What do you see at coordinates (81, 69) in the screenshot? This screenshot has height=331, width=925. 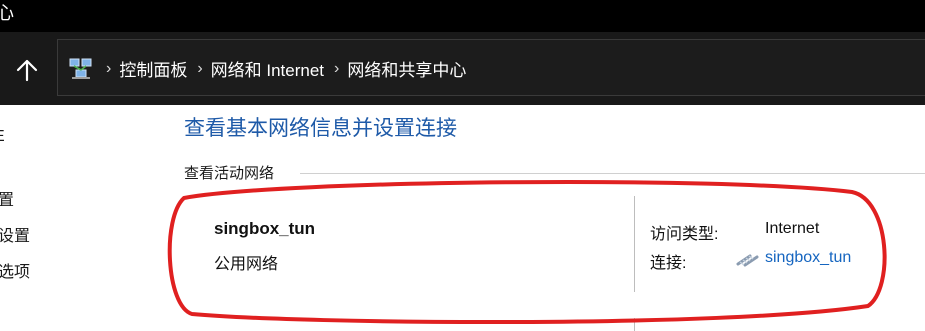 I see `network-center-icon` at bounding box center [81, 69].